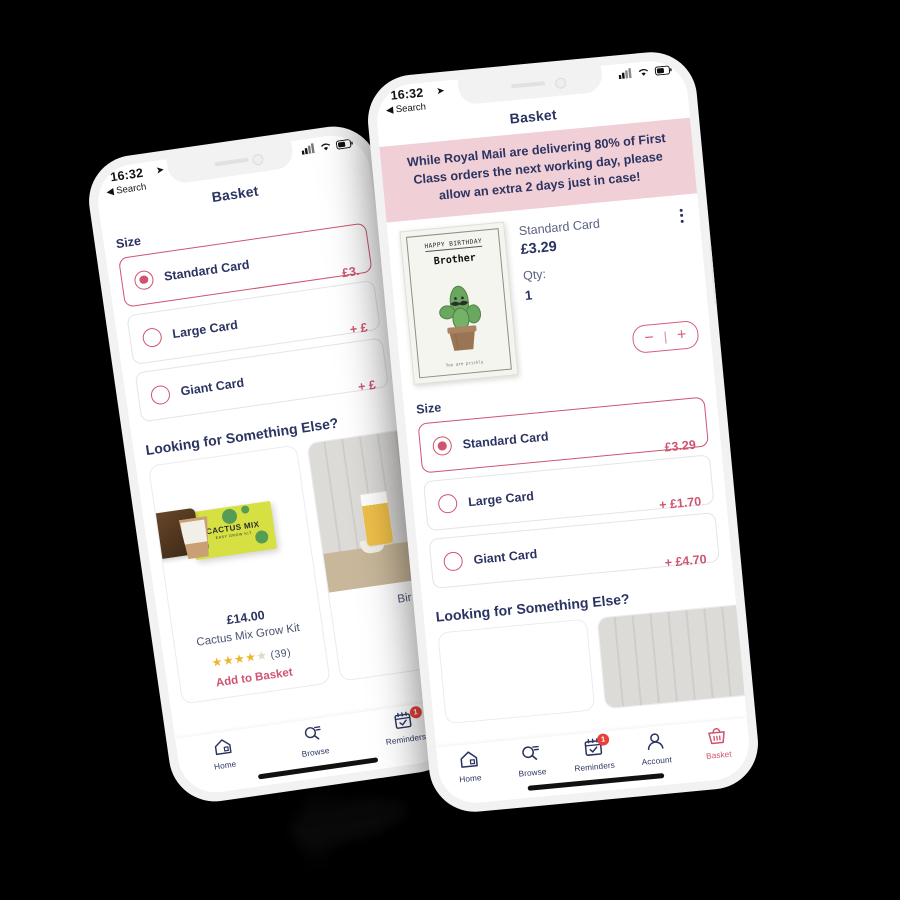 The image size is (900, 900). I want to click on tab-basket: Basket, so click(717, 743).